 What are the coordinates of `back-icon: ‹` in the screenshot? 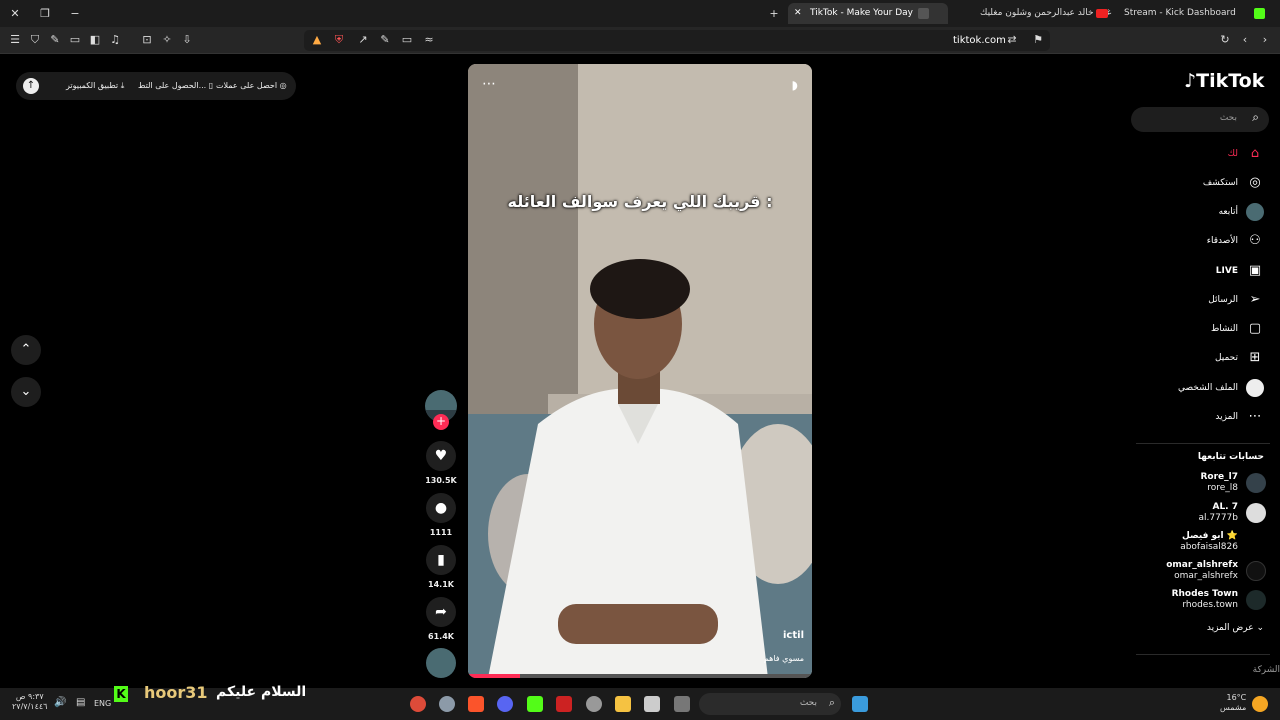 It's located at (1245, 40).